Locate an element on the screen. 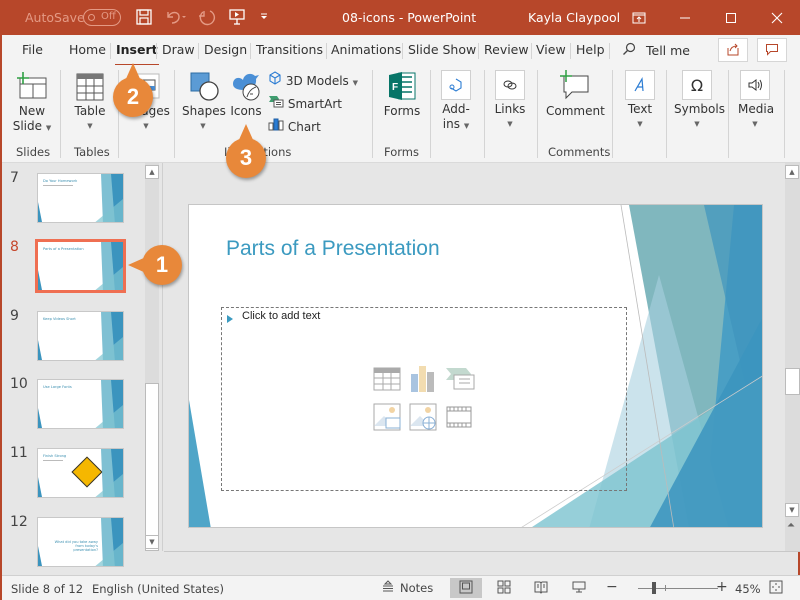  callout-2: 2 is located at coordinates (133, 90).